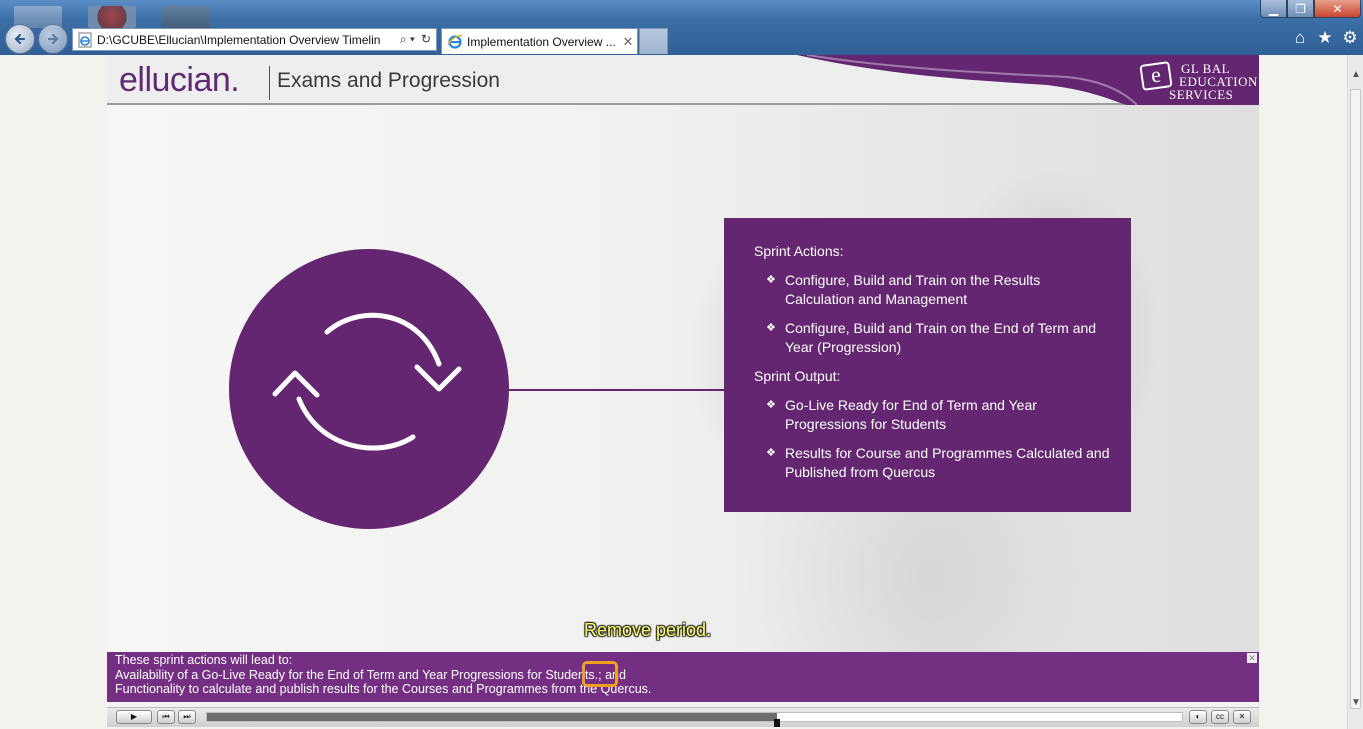 The width and height of the screenshot is (1363, 729). What do you see at coordinates (367, 381) in the screenshot?
I see `refresh-cycle-icon` at bounding box center [367, 381].